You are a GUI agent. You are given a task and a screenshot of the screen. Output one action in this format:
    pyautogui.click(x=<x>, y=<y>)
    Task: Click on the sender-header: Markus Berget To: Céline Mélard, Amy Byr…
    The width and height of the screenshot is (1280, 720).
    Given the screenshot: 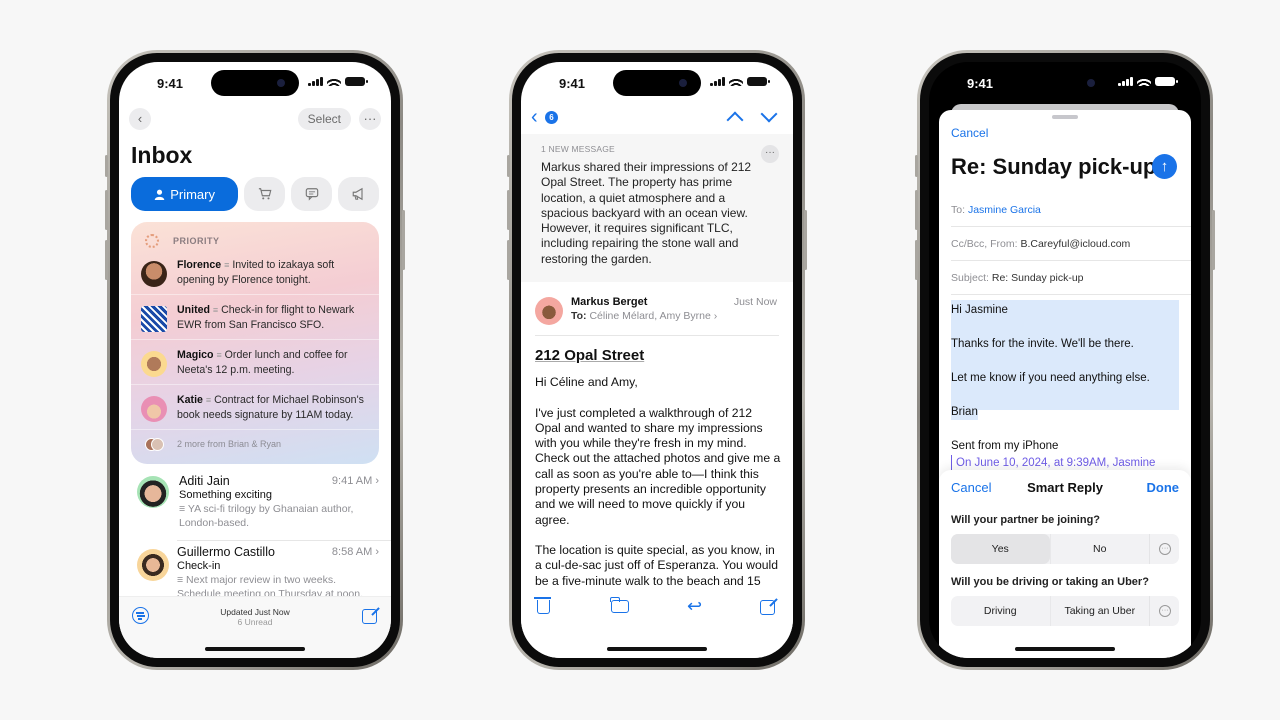 What is the action you would take?
    pyautogui.click(x=657, y=313)
    